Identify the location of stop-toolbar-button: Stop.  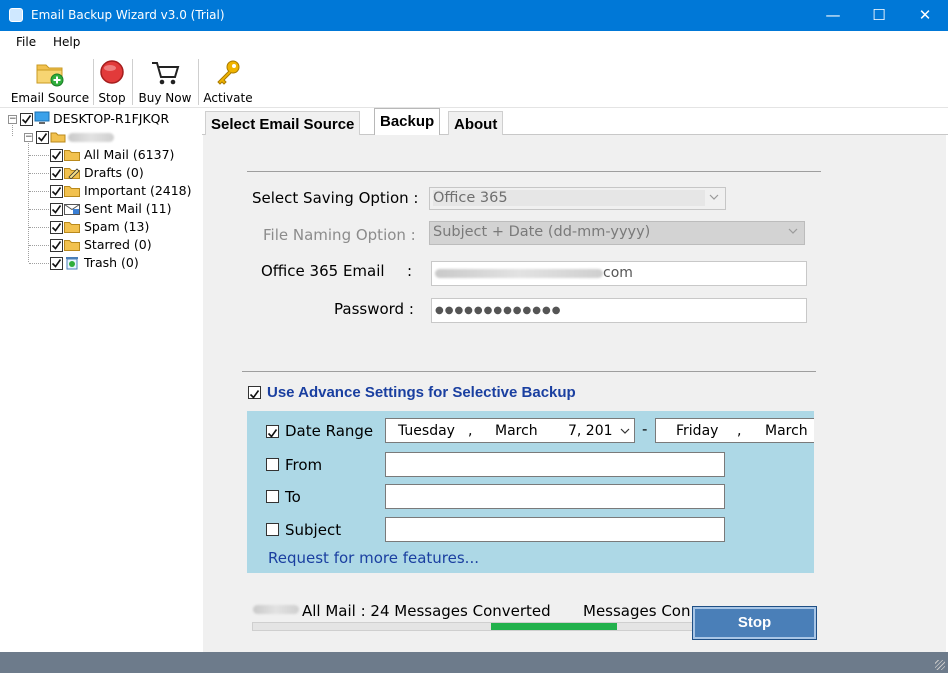
(112, 82).